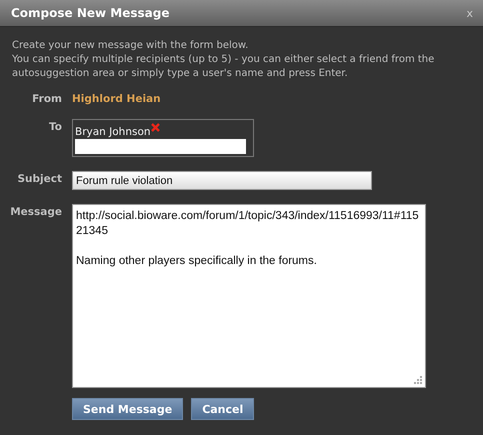  I want to click on send-button: Send Message, so click(128, 409).